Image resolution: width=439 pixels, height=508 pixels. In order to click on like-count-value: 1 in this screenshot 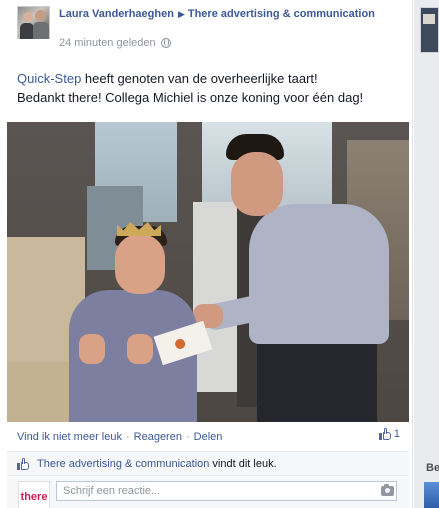, I will do `click(396, 434)`.